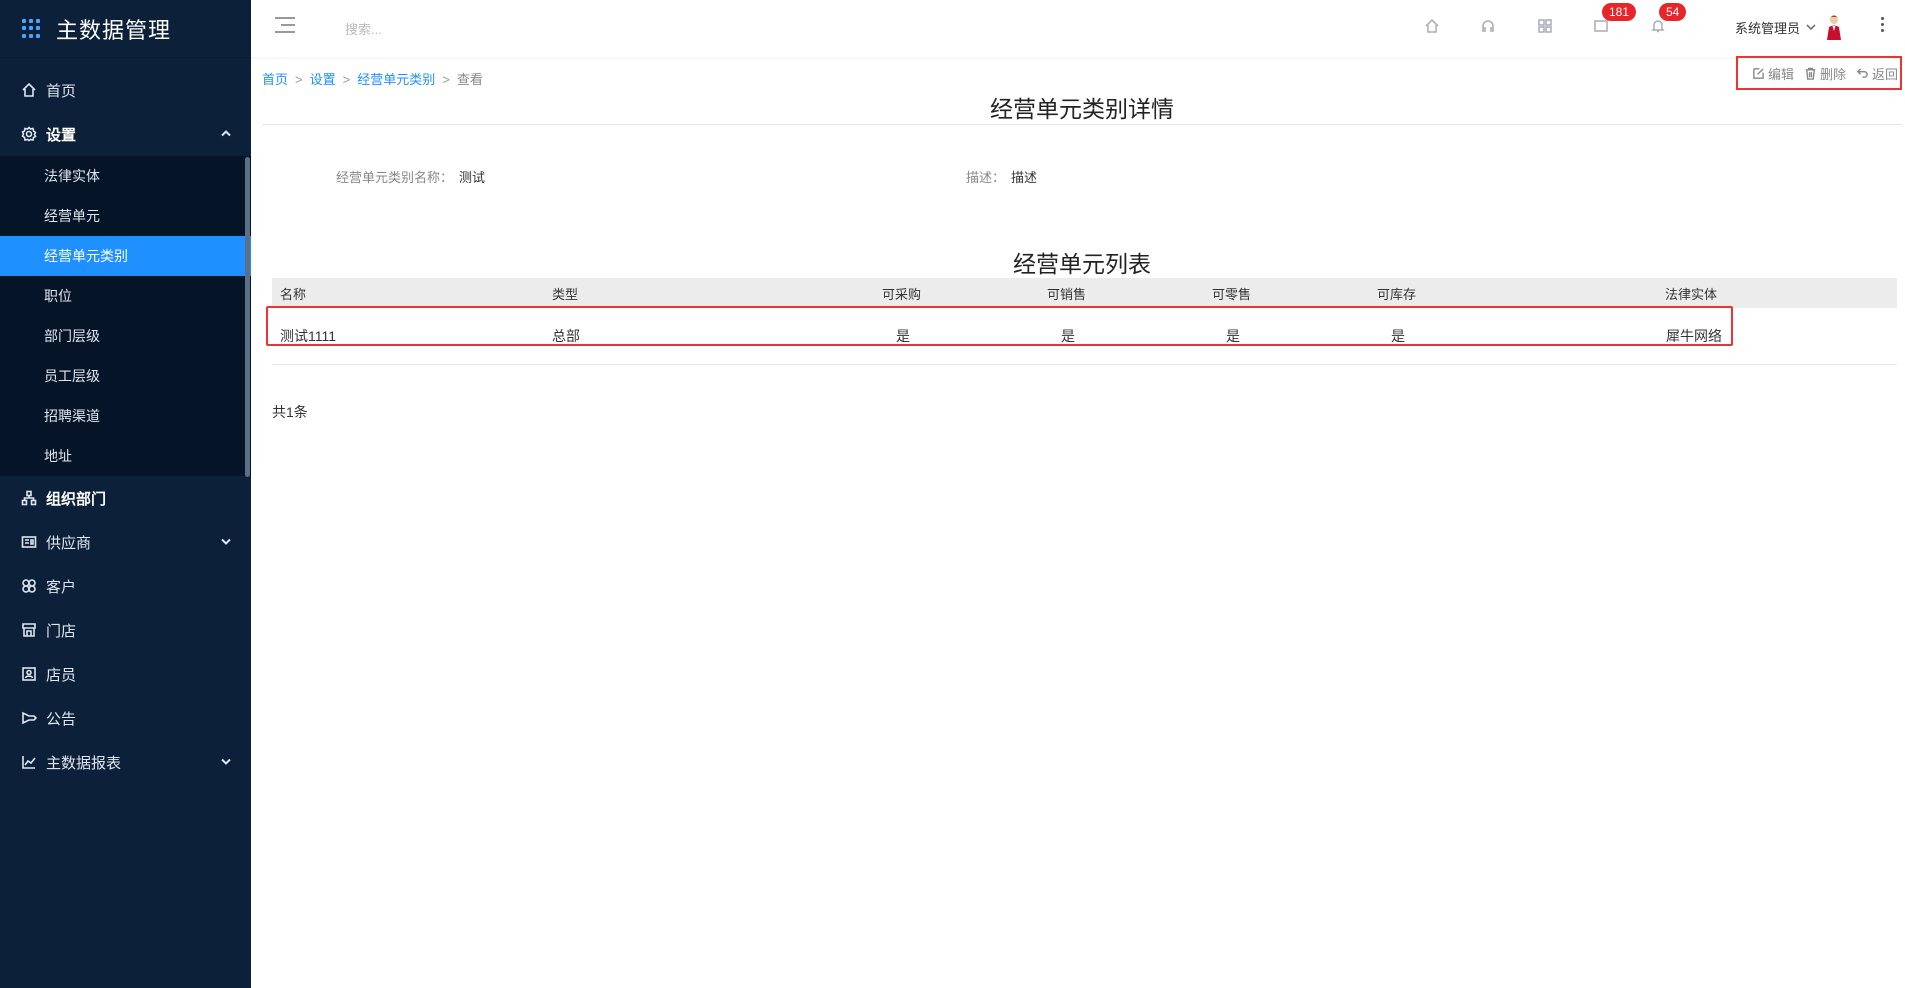  Describe the element at coordinates (1545, 26) in the screenshot. I see `apps-icon` at that location.